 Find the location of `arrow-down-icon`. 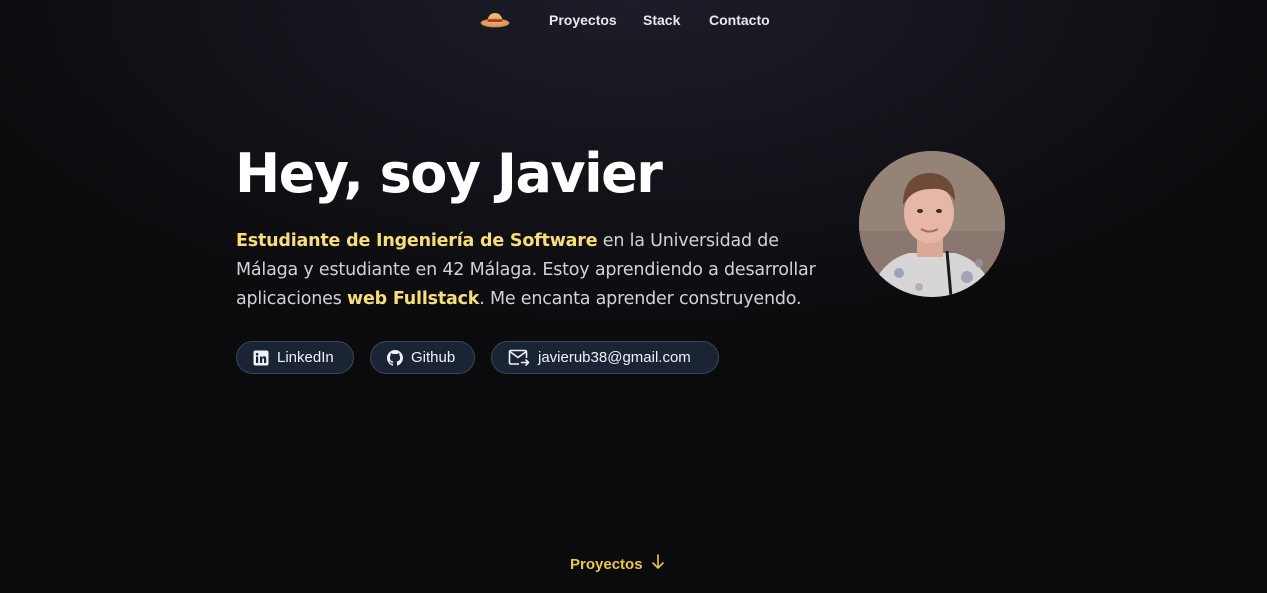

arrow-down-icon is located at coordinates (658, 564).